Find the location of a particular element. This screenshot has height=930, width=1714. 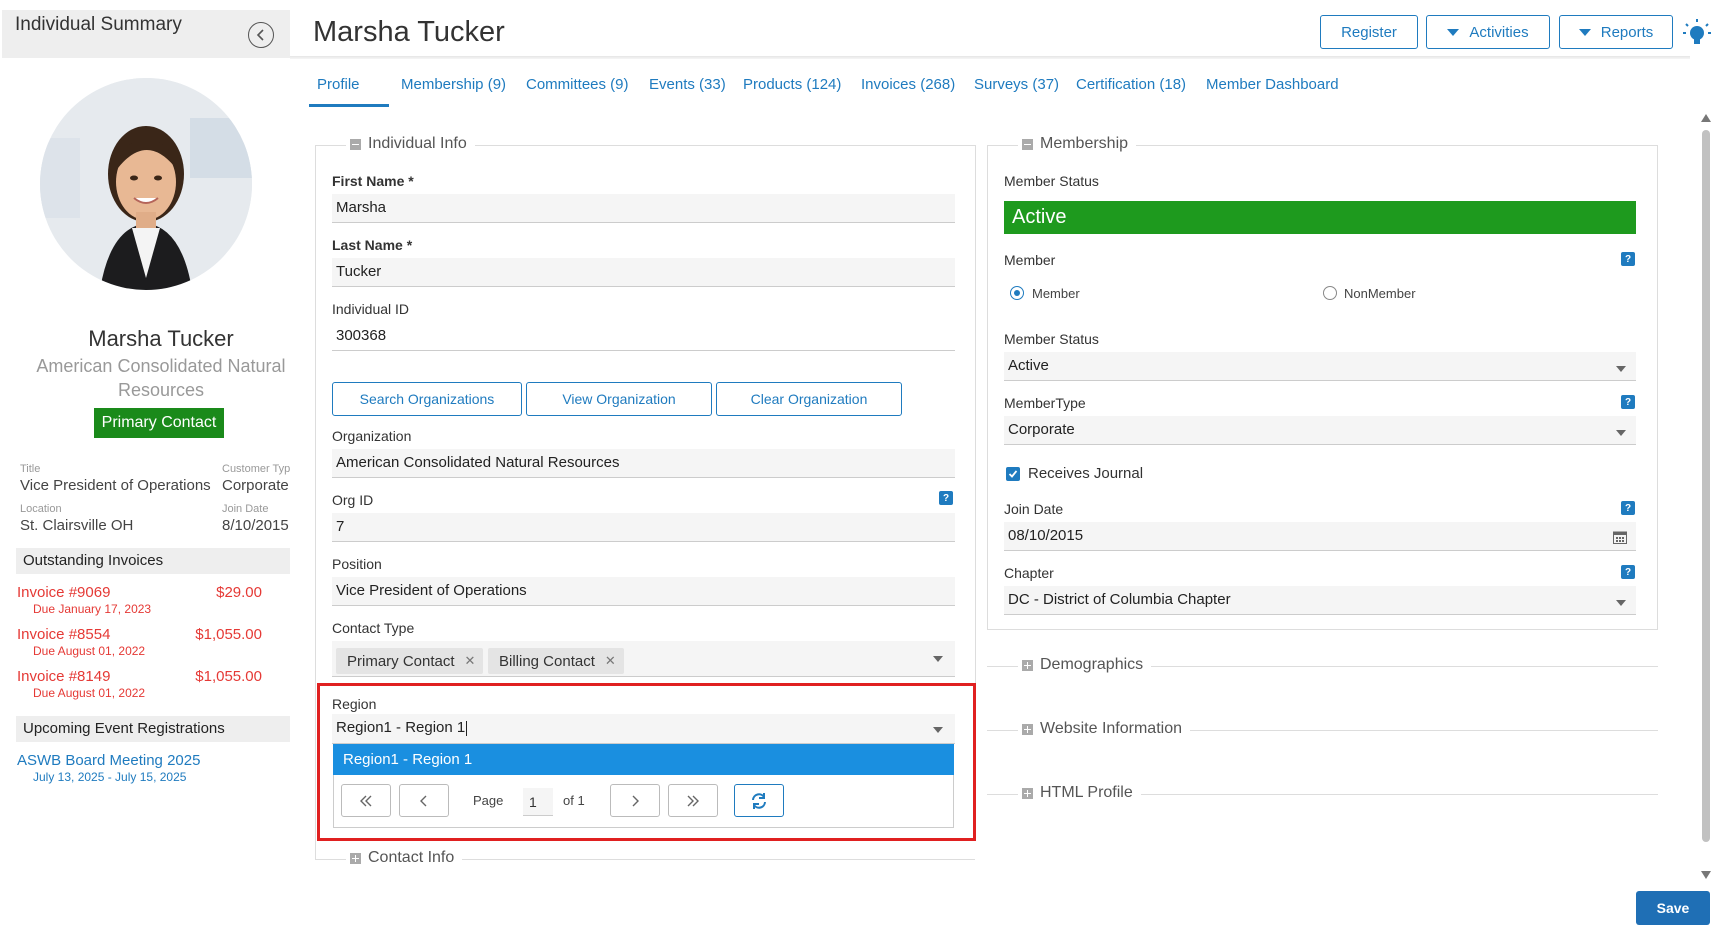

last-page-button is located at coordinates (693, 800).